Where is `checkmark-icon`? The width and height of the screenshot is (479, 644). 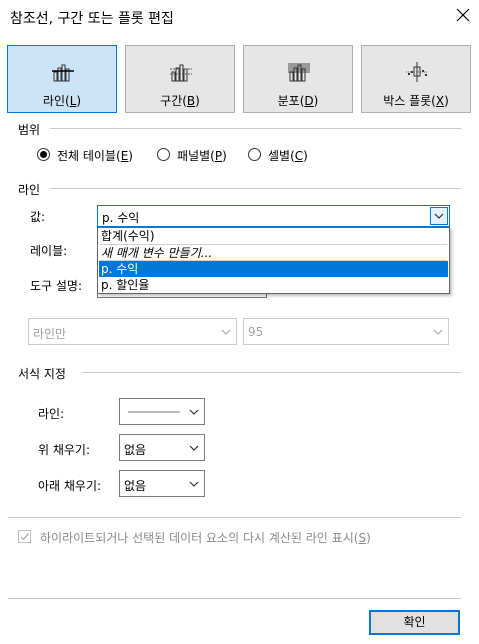 checkmark-icon is located at coordinates (25, 537).